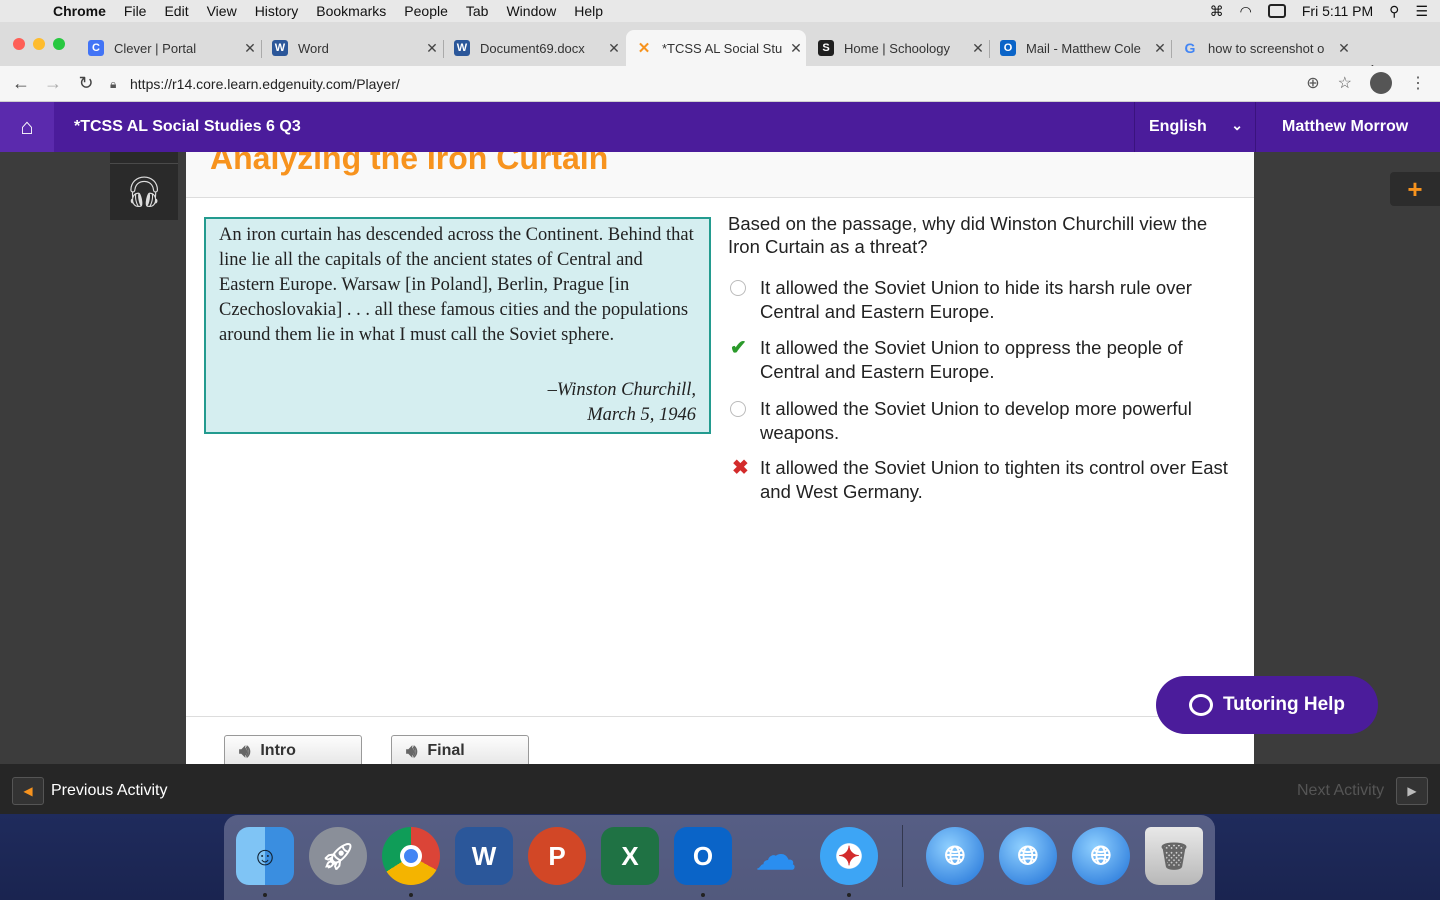 This screenshot has width=1440, height=900. I want to click on trash-icon: 🗑︎, so click(1174, 856).